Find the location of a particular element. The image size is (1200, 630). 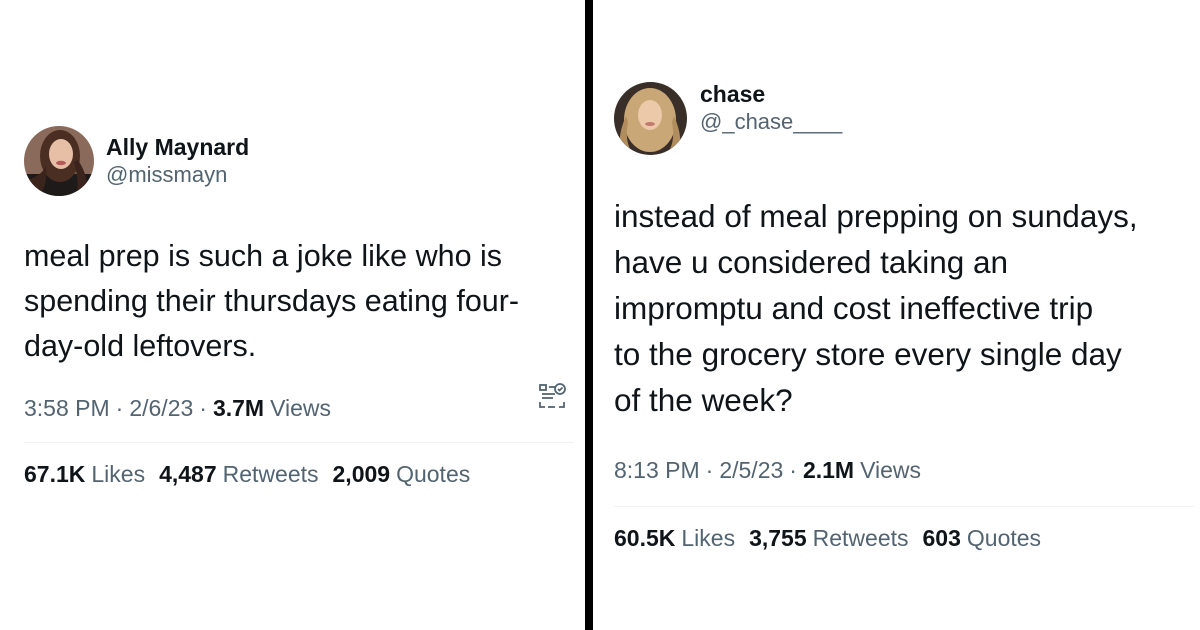

tweet-date: 2/5/23 is located at coordinates (751, 470).